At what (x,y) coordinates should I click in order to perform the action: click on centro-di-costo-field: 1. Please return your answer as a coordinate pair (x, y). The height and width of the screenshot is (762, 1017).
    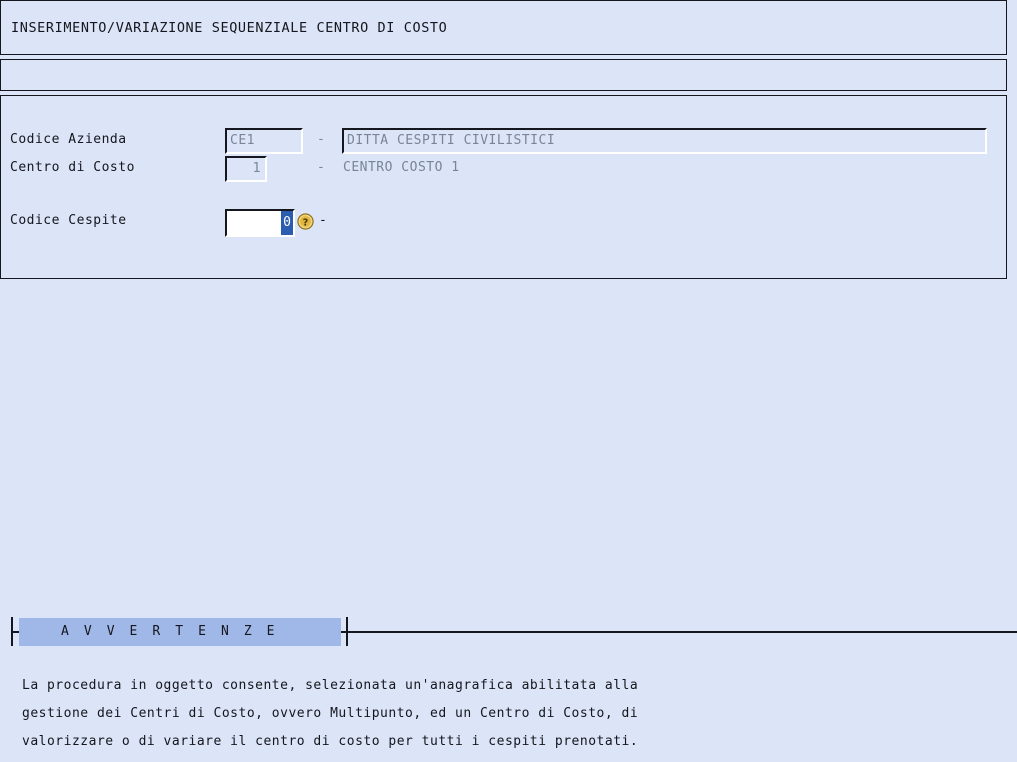
    Looking at the image, I should click on (246, 169).